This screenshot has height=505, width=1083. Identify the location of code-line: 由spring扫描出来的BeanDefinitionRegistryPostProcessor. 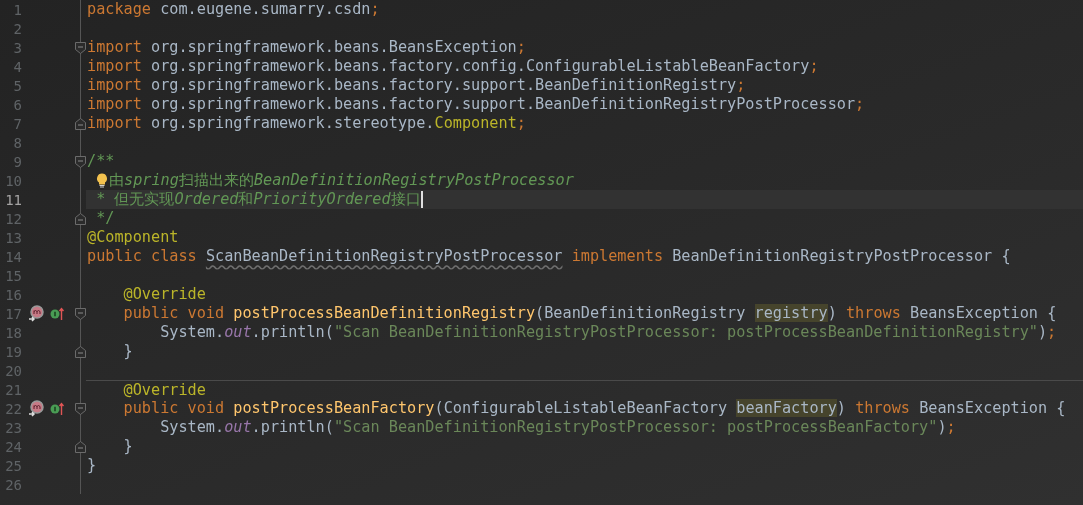
(341, 180).